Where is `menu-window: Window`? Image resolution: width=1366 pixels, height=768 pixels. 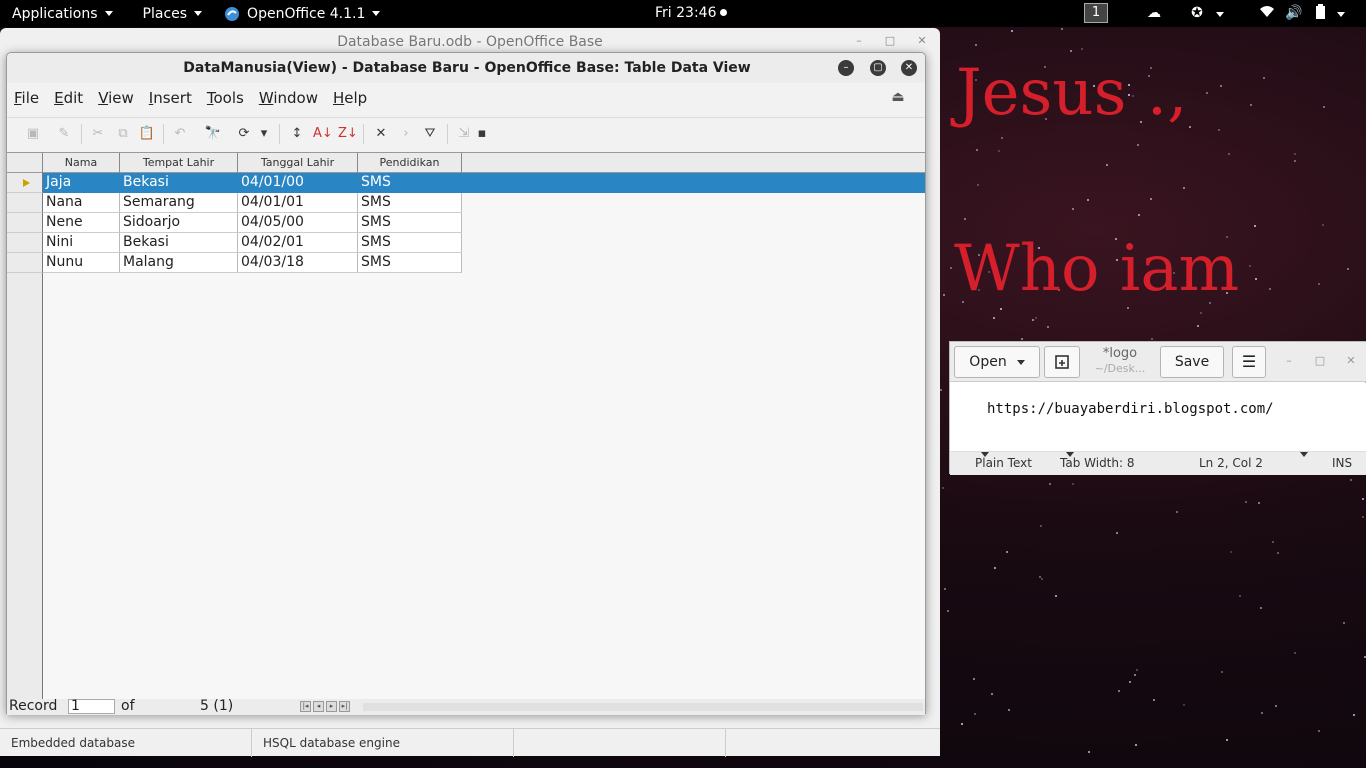 menu-window: Window is located at coordinates (289, 98).